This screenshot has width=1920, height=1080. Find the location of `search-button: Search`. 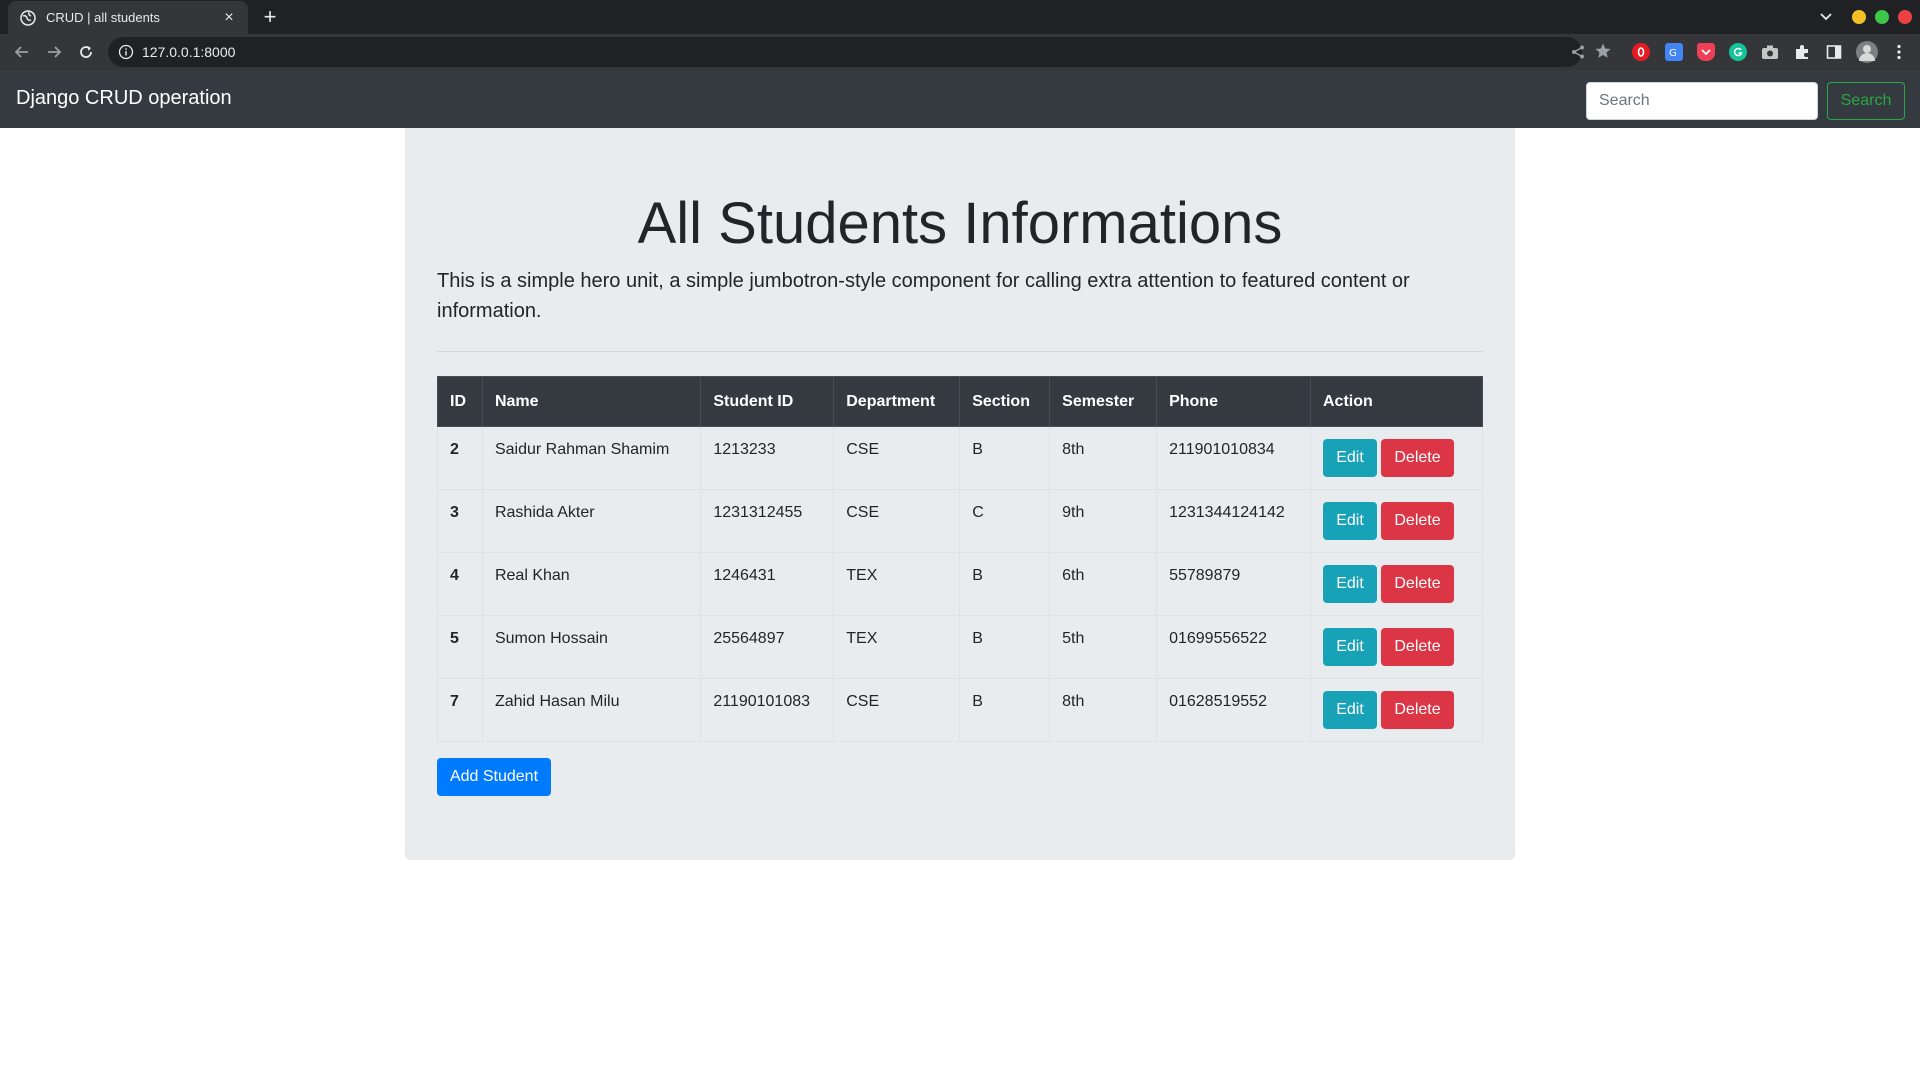

search-button: Search is located at coordinates (1866, 101).